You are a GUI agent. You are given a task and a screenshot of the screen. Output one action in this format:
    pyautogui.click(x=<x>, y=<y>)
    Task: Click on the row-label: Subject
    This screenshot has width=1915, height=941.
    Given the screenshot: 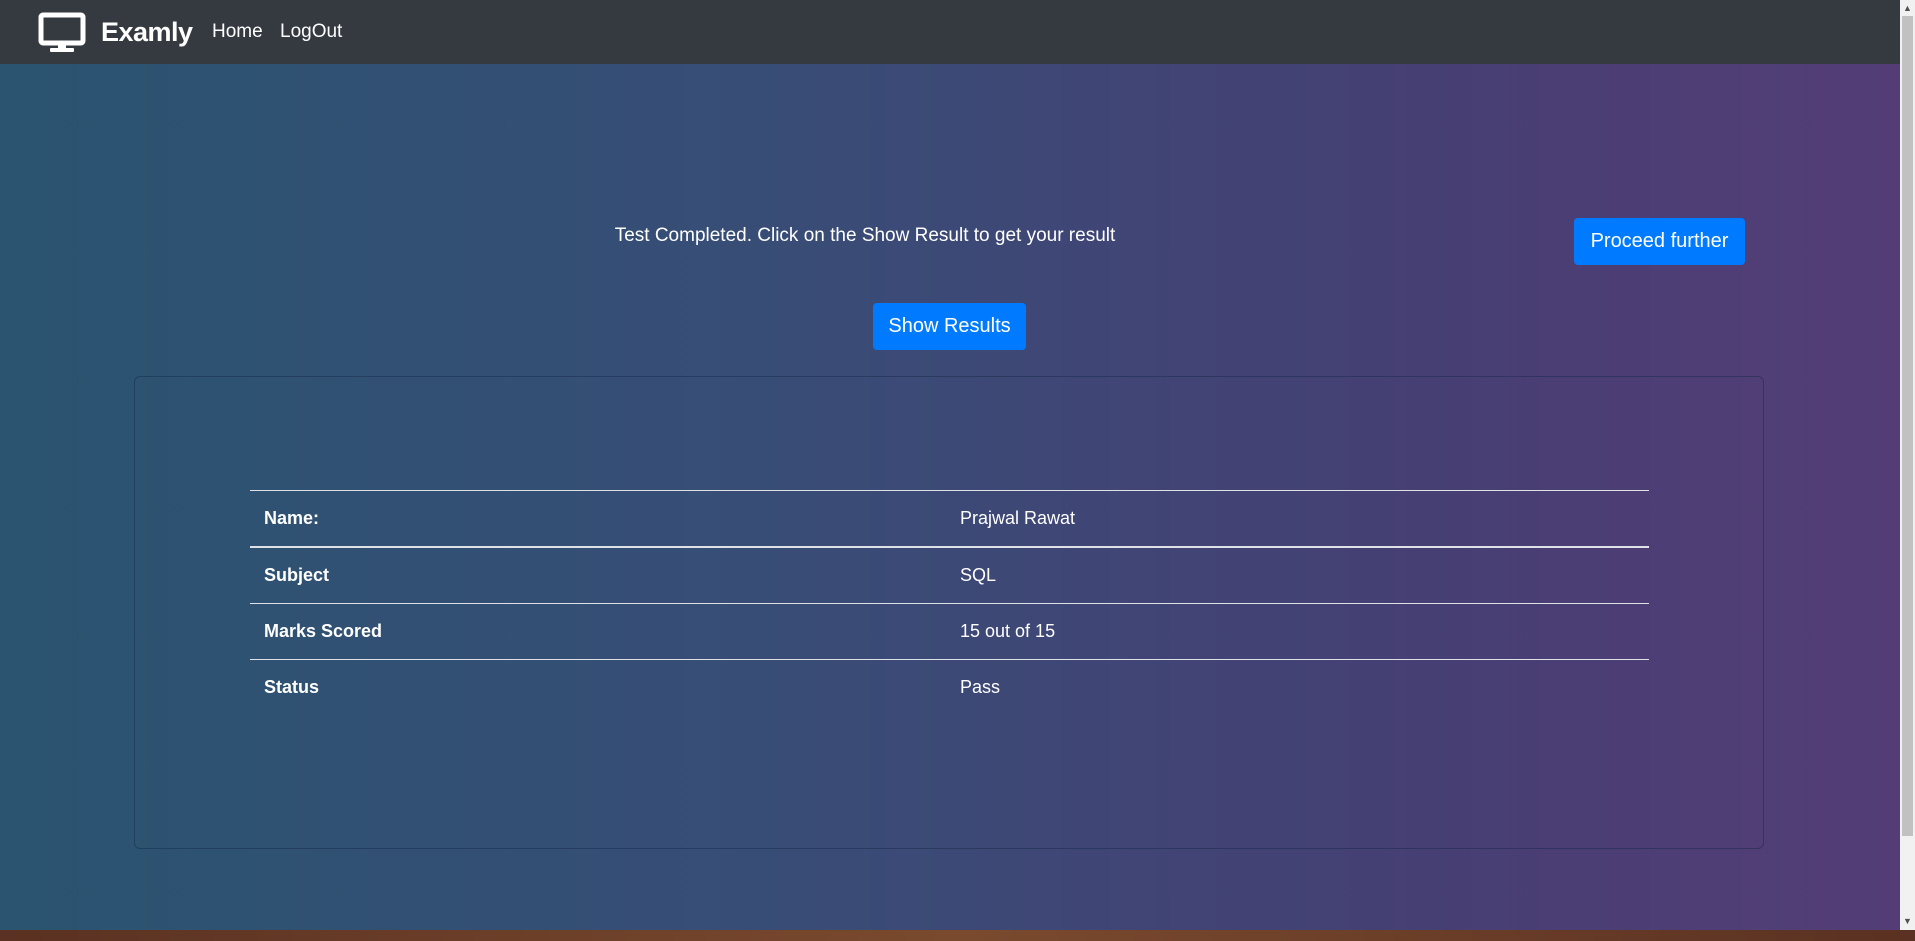 What is the action you would take?
    pyautogui.click(x=598, y=575)
    